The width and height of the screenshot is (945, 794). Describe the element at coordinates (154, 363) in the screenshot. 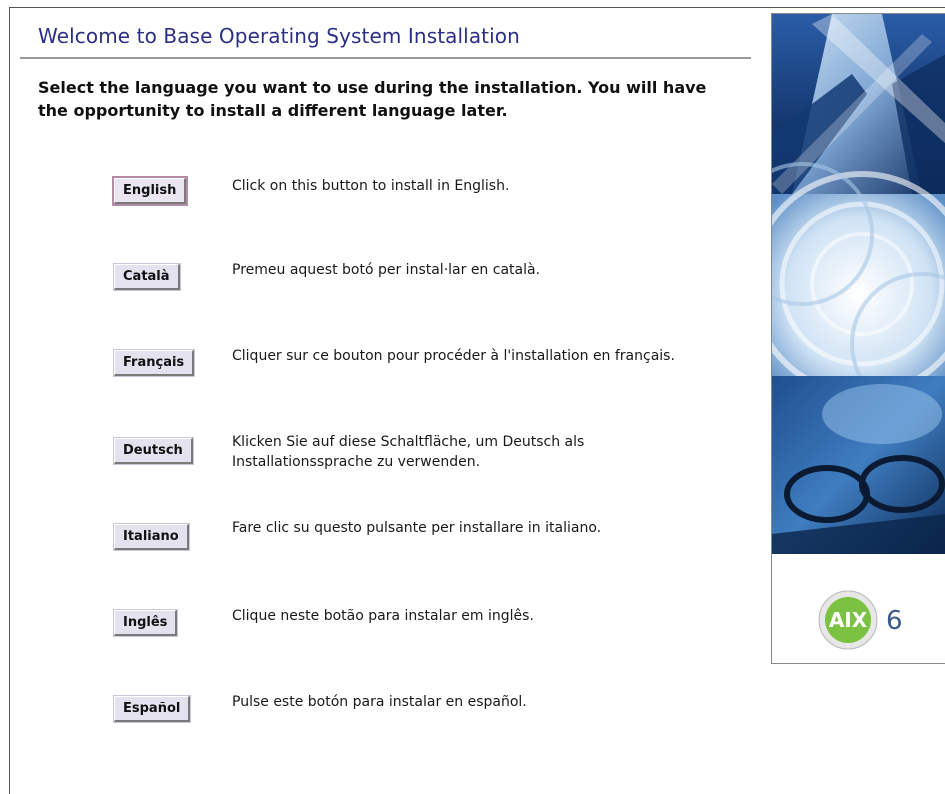

I see `french-button: Français` at that location.